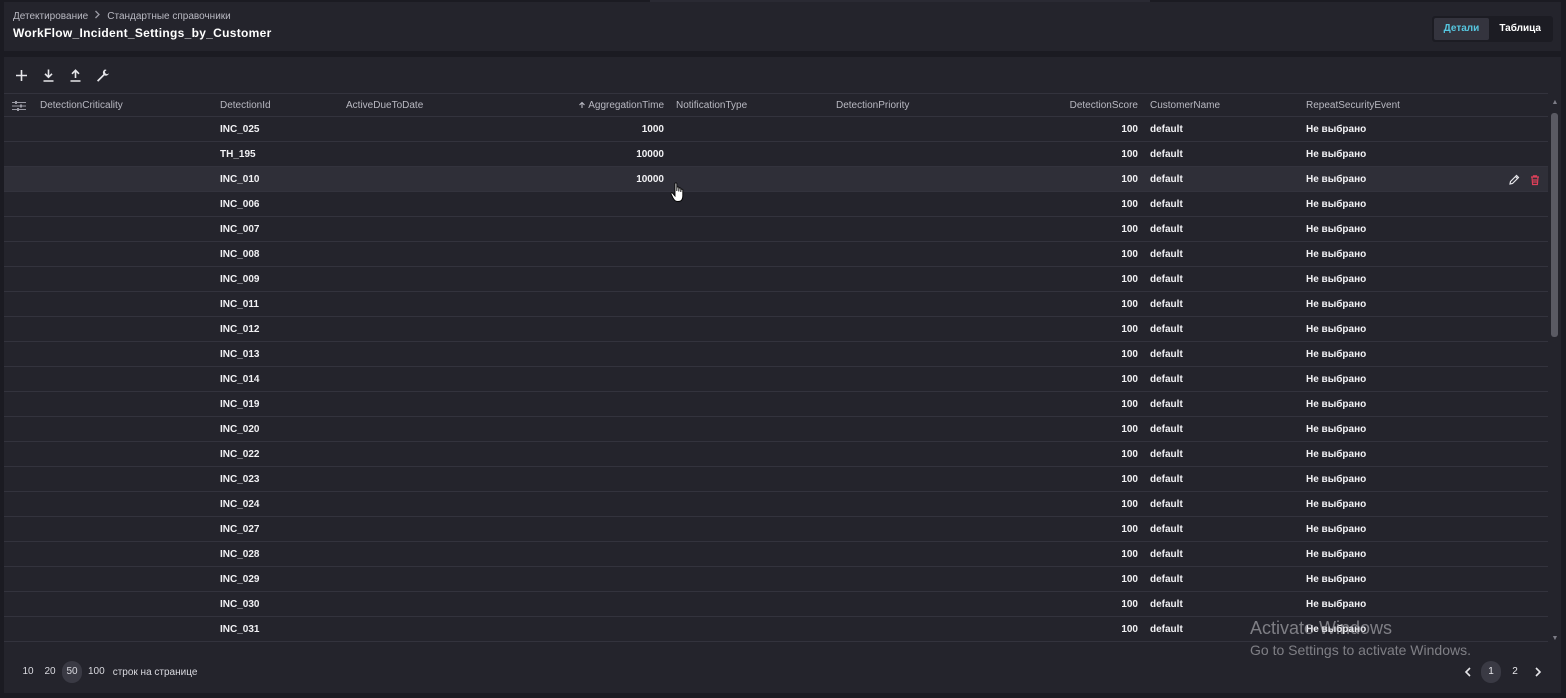  Describe the element at coordinates (240, 129) in the screenshot. I see `cell-detection-id: INC_025` at that location.